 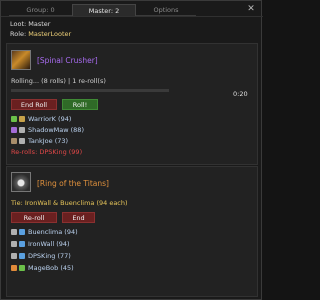 I want to click on rerolls-text: Re-rolls: DPSKing (99), so click(x=47, y=152).